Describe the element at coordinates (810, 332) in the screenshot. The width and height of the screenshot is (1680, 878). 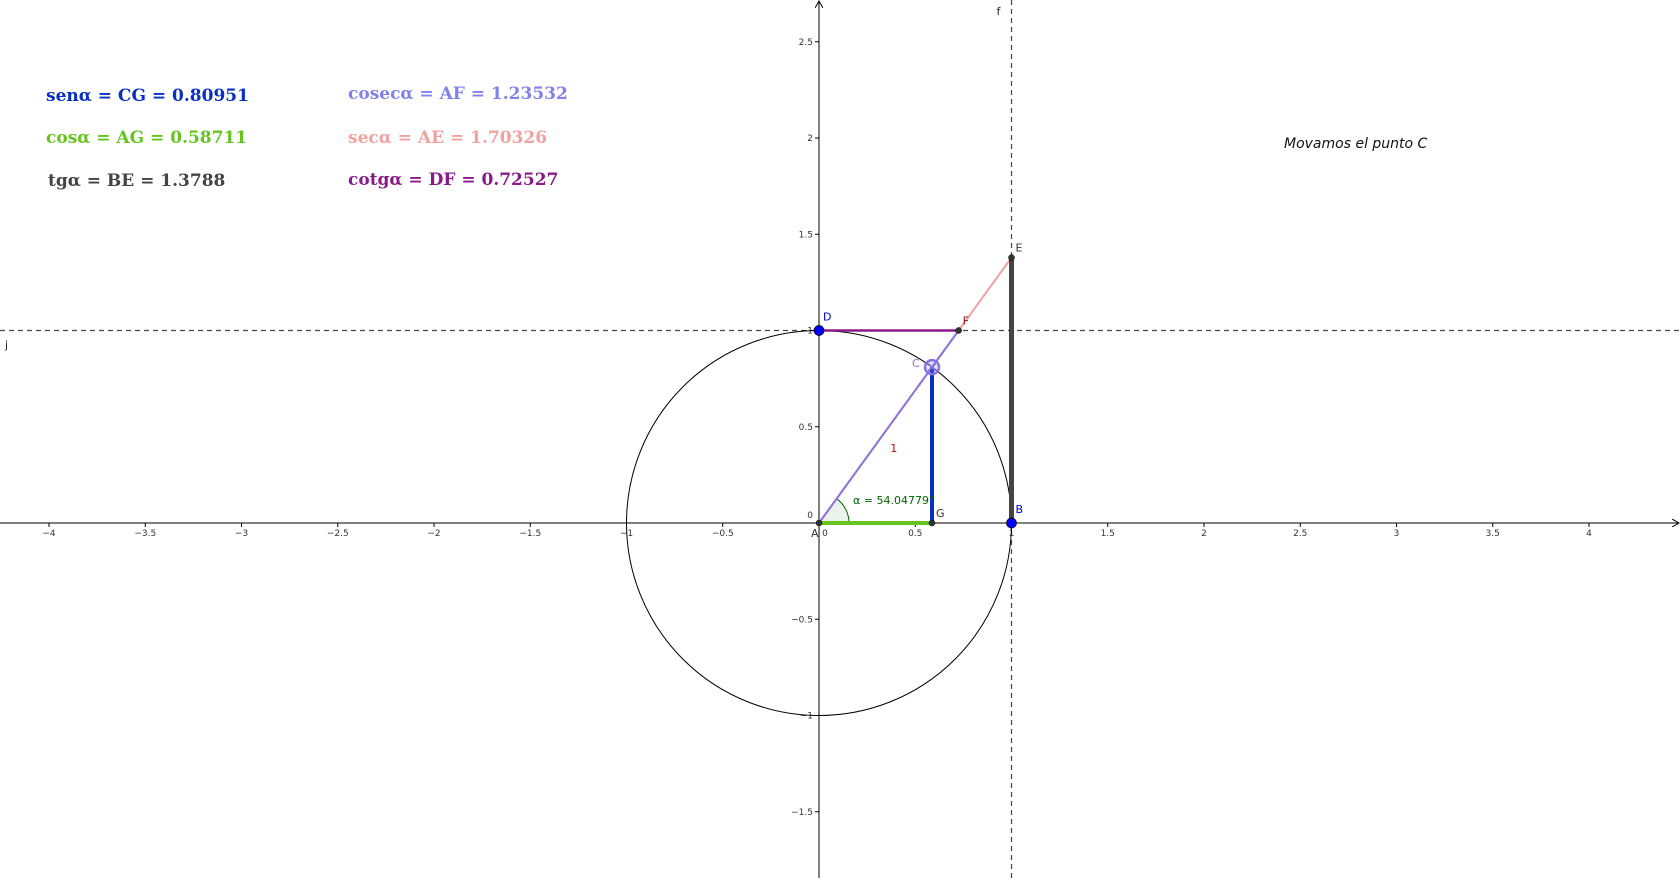
I see `y-tick-label: 1` at that location.